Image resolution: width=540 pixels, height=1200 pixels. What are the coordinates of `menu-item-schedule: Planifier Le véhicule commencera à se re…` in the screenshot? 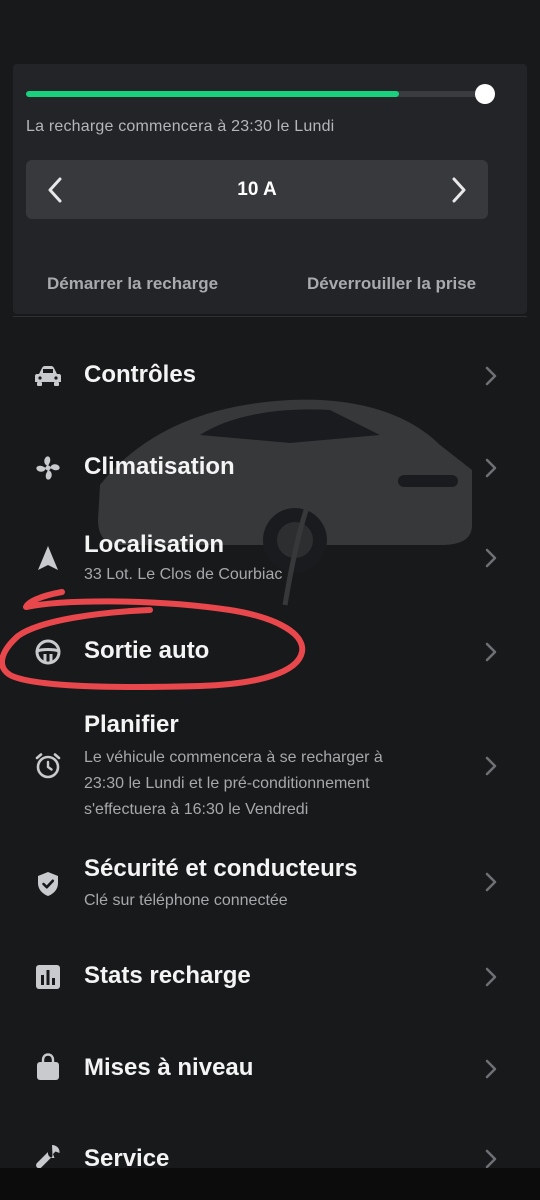 It's located at (270, 766).